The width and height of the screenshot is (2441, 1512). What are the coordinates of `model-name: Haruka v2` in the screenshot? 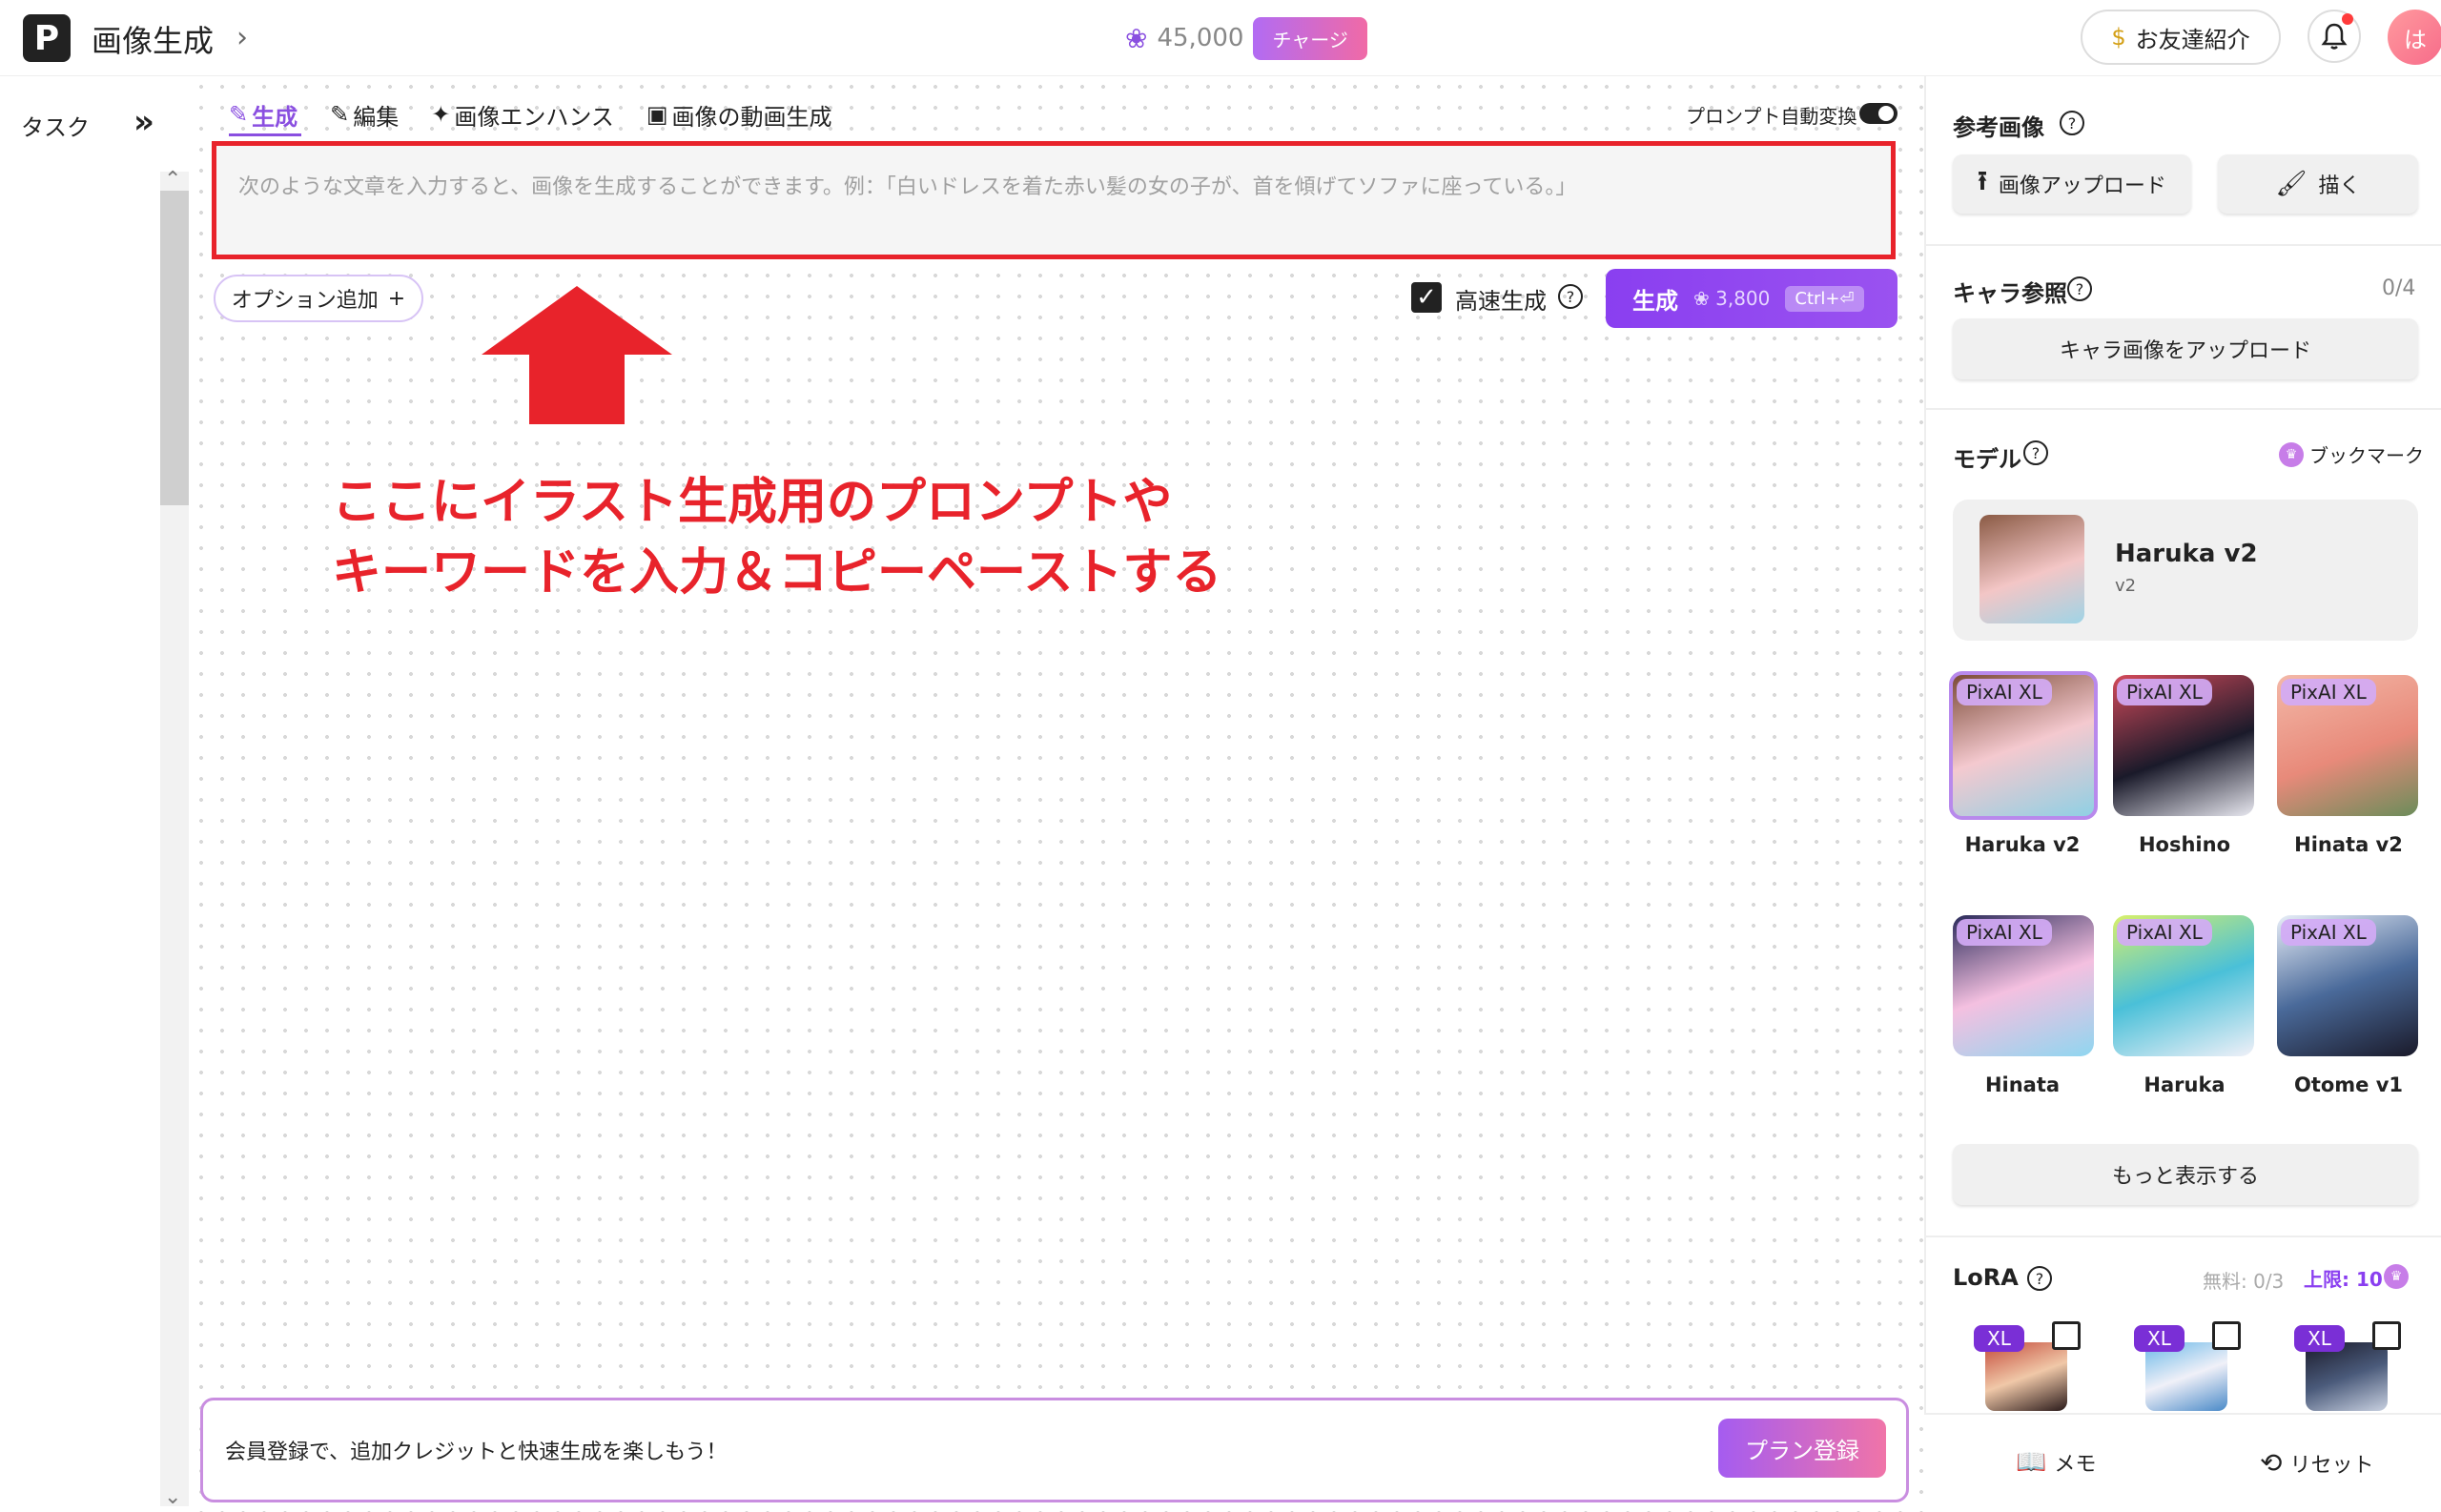 It's located at (2022, 844).